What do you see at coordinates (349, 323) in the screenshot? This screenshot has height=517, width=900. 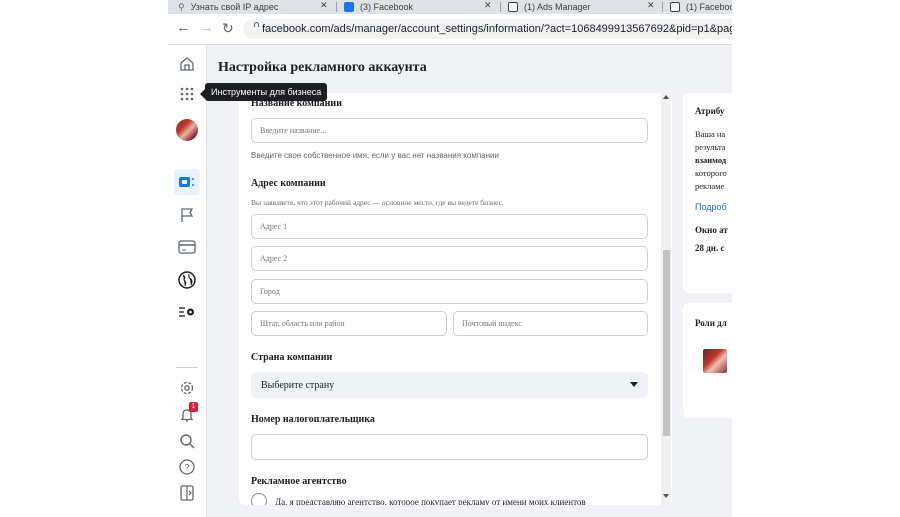 I see `state-input` at bounding box center [349, 323].